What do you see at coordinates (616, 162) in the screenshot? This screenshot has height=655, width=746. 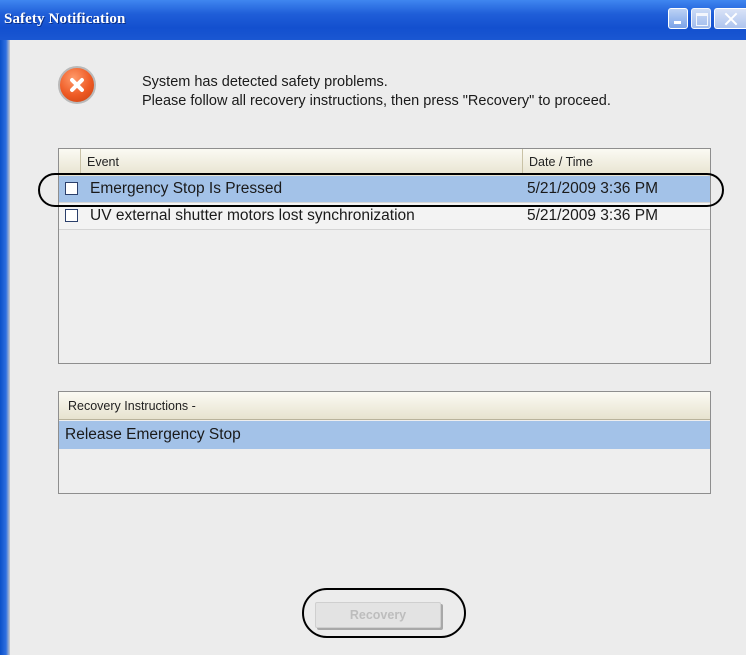 I see `column-header-date: Date / Time` at bounding box center [616, 162].